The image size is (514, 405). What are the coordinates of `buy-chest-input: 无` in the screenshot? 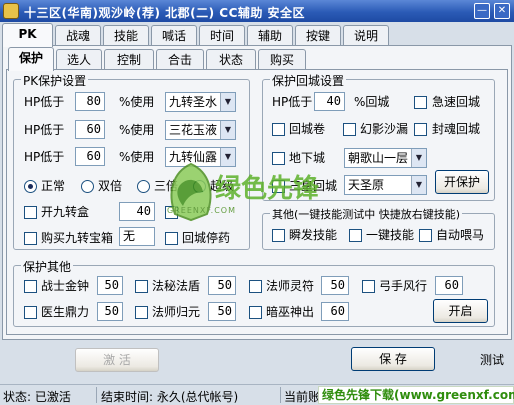 It's located at (137, 236).